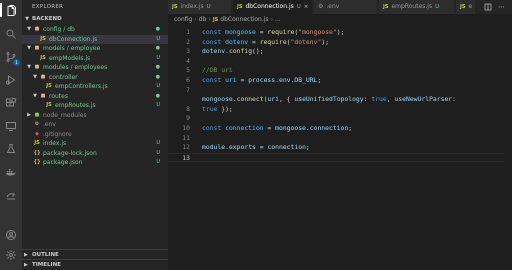 The image size is (512, 270). I want to click on code-token: require, so click(273, 41).